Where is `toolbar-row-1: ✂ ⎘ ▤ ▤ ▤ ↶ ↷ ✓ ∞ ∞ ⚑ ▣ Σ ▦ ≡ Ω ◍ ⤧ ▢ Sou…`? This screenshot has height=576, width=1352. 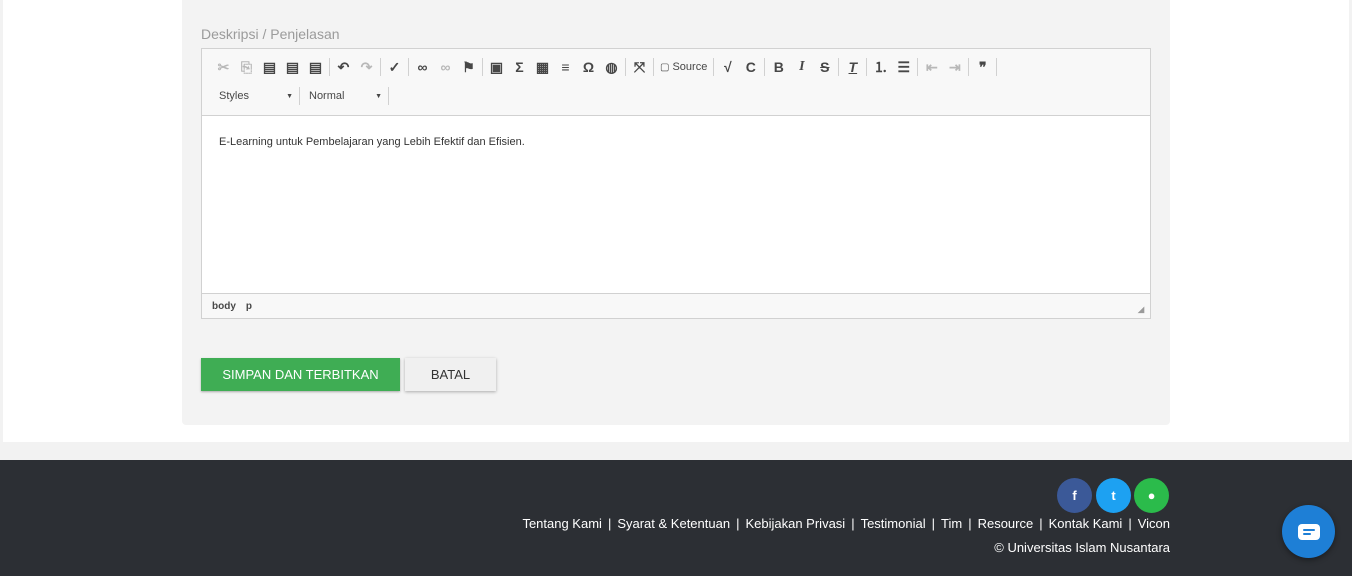 toolbar-row-1: ✂ ⎘ ▤ ▤ ▤ ↶ ↷ ✓ ∞ ∞ ⚑ ▣ Σ ▦ ≡ Ω ◍ ⤧ ▢ Sou… is located at coordinates (605, 67).